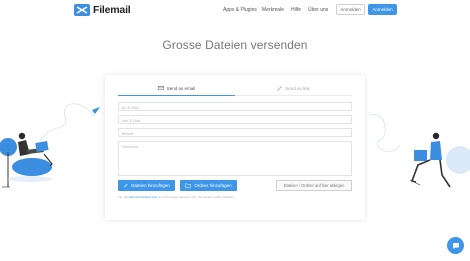 This screenshot has height=261, width=470. What do you see at coordinates (176, 95) in the screenshot?
I see `active-tab-indicator` at bounding box center [176, 95].